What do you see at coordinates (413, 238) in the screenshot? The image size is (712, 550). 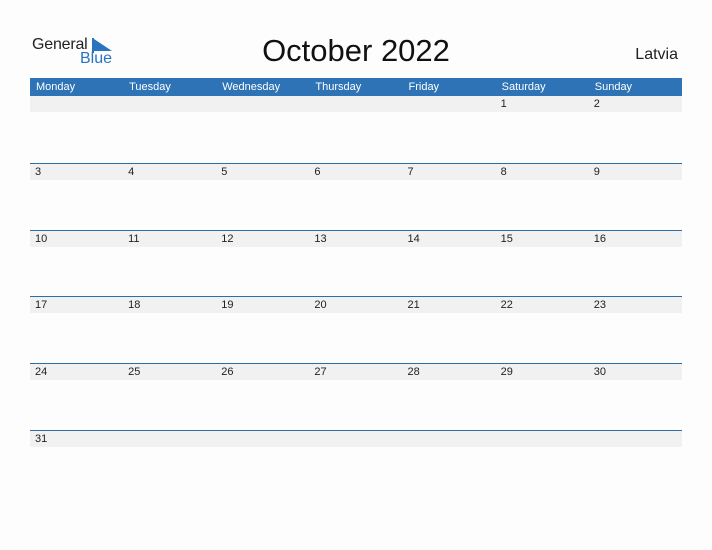 I see `day-cell: 14` at bounding box center [413, 238].